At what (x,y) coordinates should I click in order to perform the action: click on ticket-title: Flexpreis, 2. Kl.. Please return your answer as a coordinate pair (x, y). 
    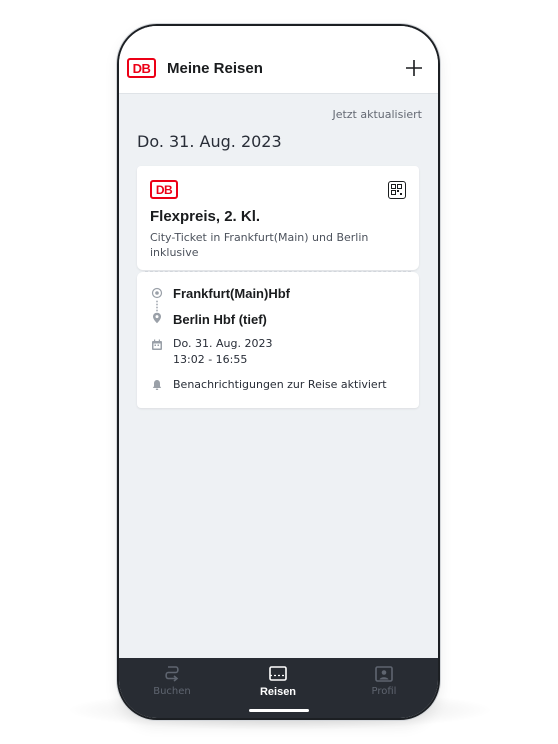
    Looking at the image, I should click on (205, 216).